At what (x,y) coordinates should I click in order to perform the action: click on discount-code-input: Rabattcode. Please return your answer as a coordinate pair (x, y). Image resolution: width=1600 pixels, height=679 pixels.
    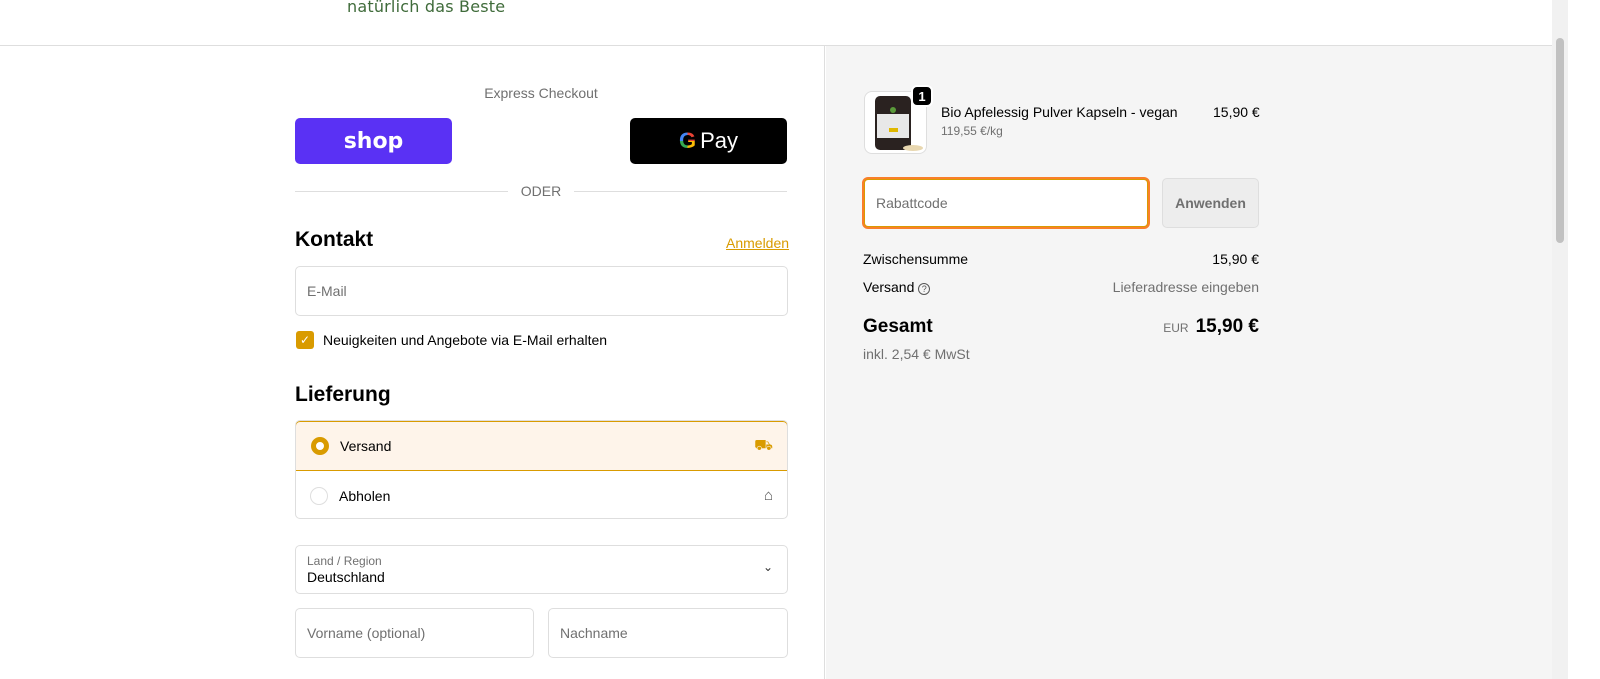
    Looking at the image, I should click on (1006, 203).